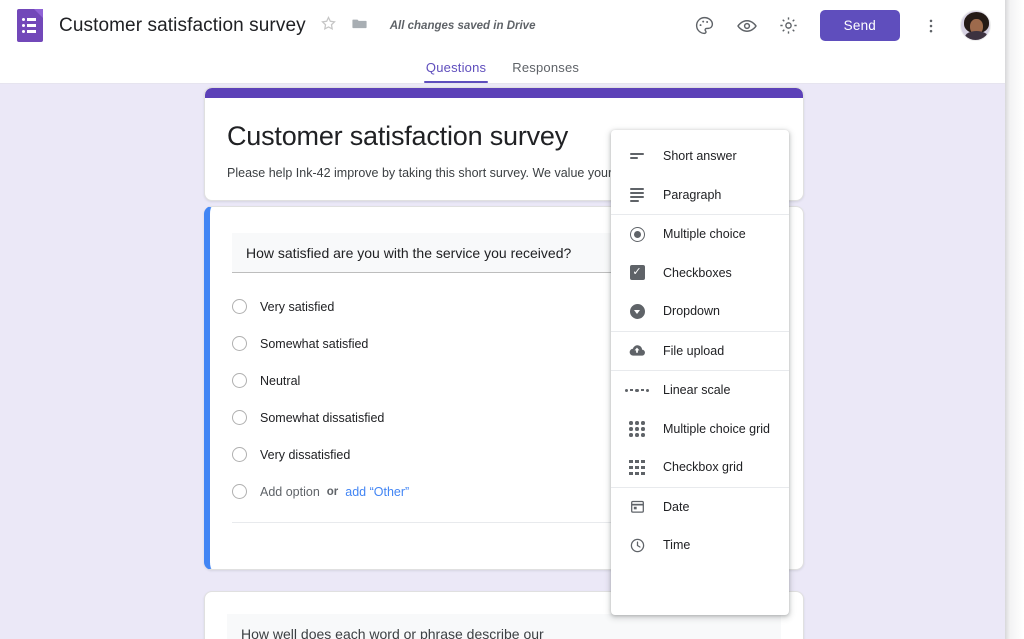 The height and width of the screenshot is (639, 1024). I want to click on menu-item-dropdown: Dropdown, so click(700, 311).